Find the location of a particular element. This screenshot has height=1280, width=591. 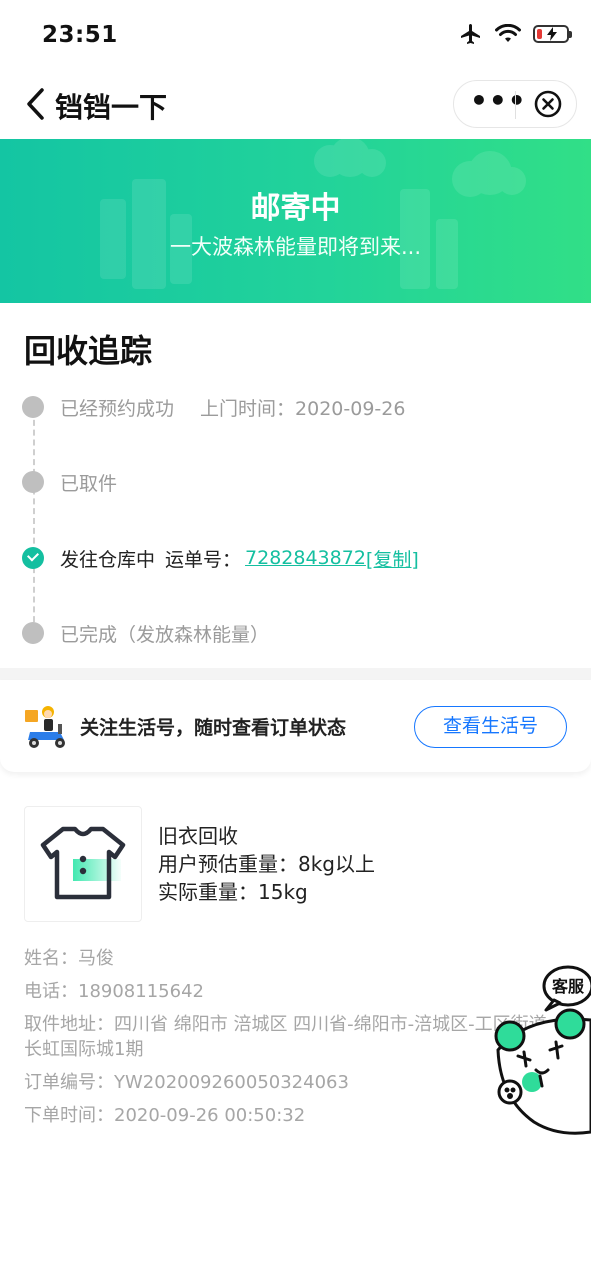

banner-title: 邮寄中 is located at coordinates (295, 208).